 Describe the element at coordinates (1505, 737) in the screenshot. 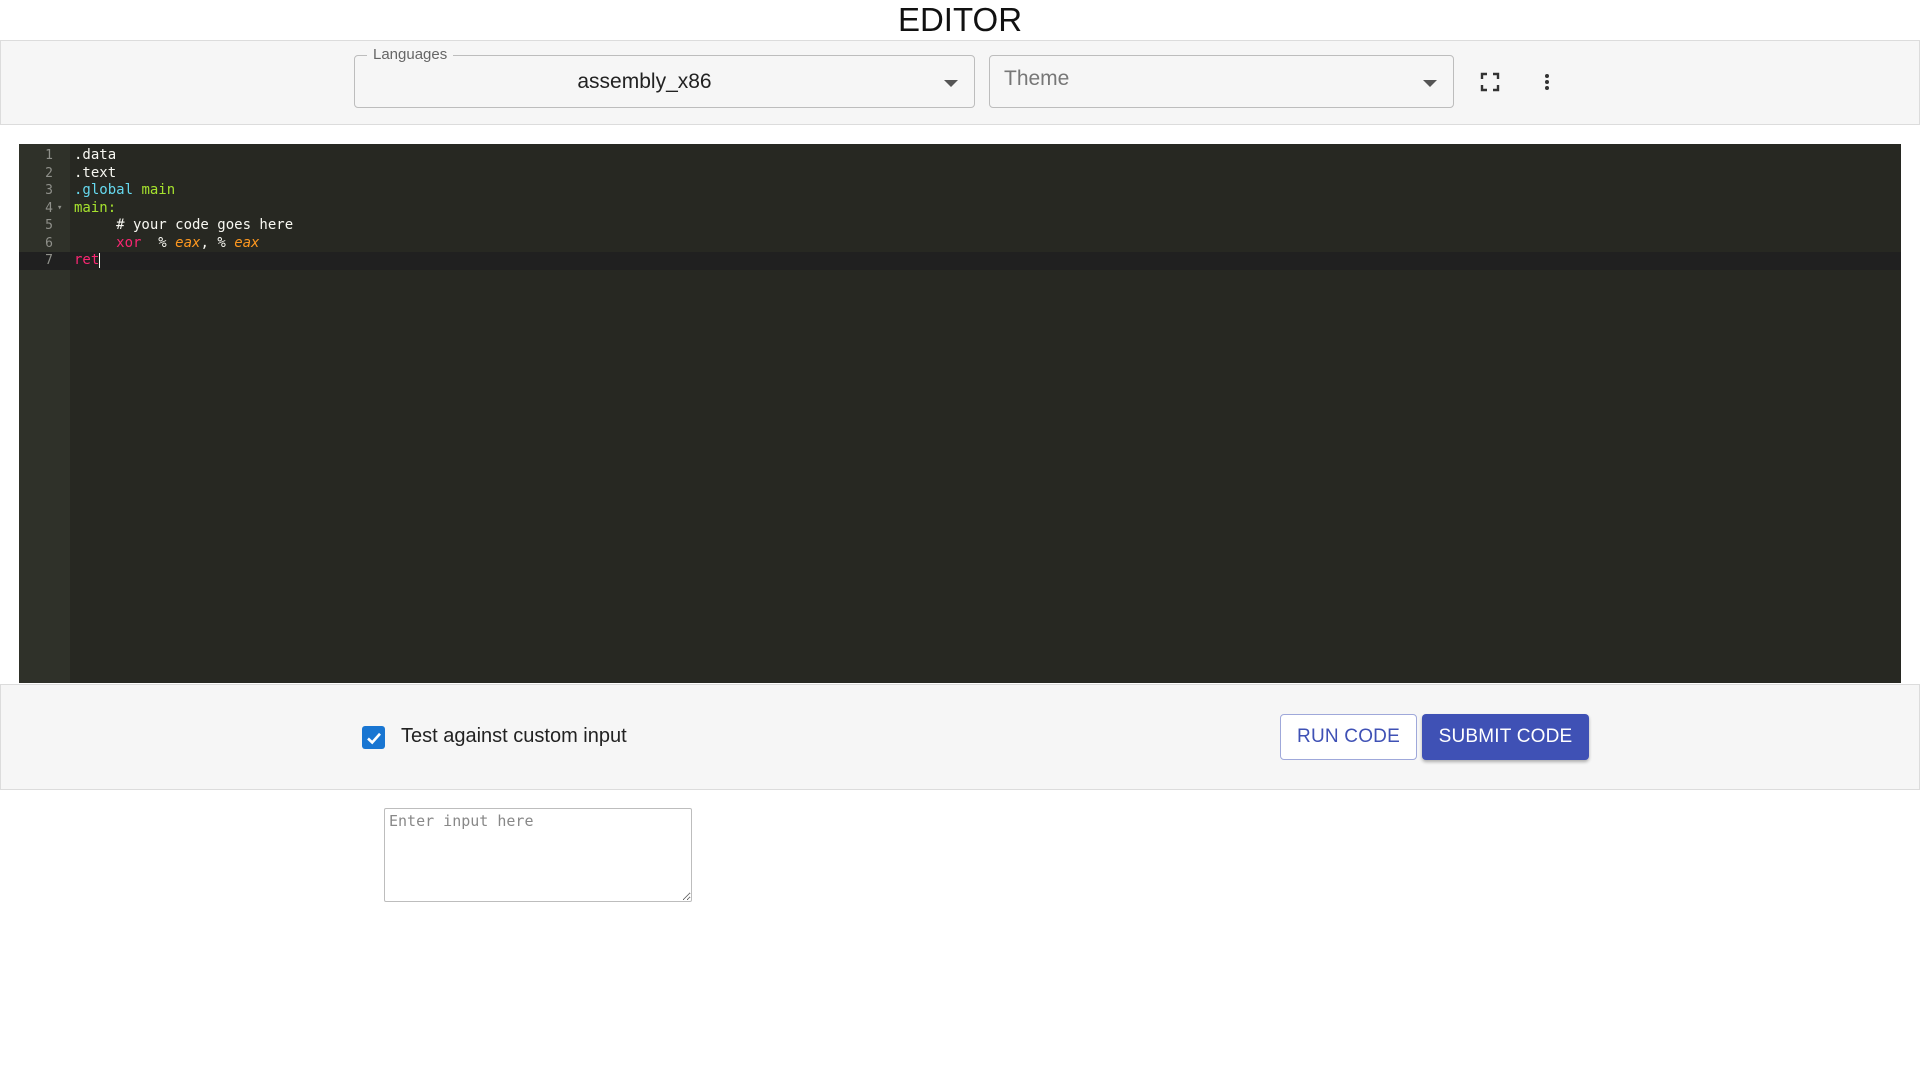

I see `submit-code-button: SUBMIT CODE` at that location.